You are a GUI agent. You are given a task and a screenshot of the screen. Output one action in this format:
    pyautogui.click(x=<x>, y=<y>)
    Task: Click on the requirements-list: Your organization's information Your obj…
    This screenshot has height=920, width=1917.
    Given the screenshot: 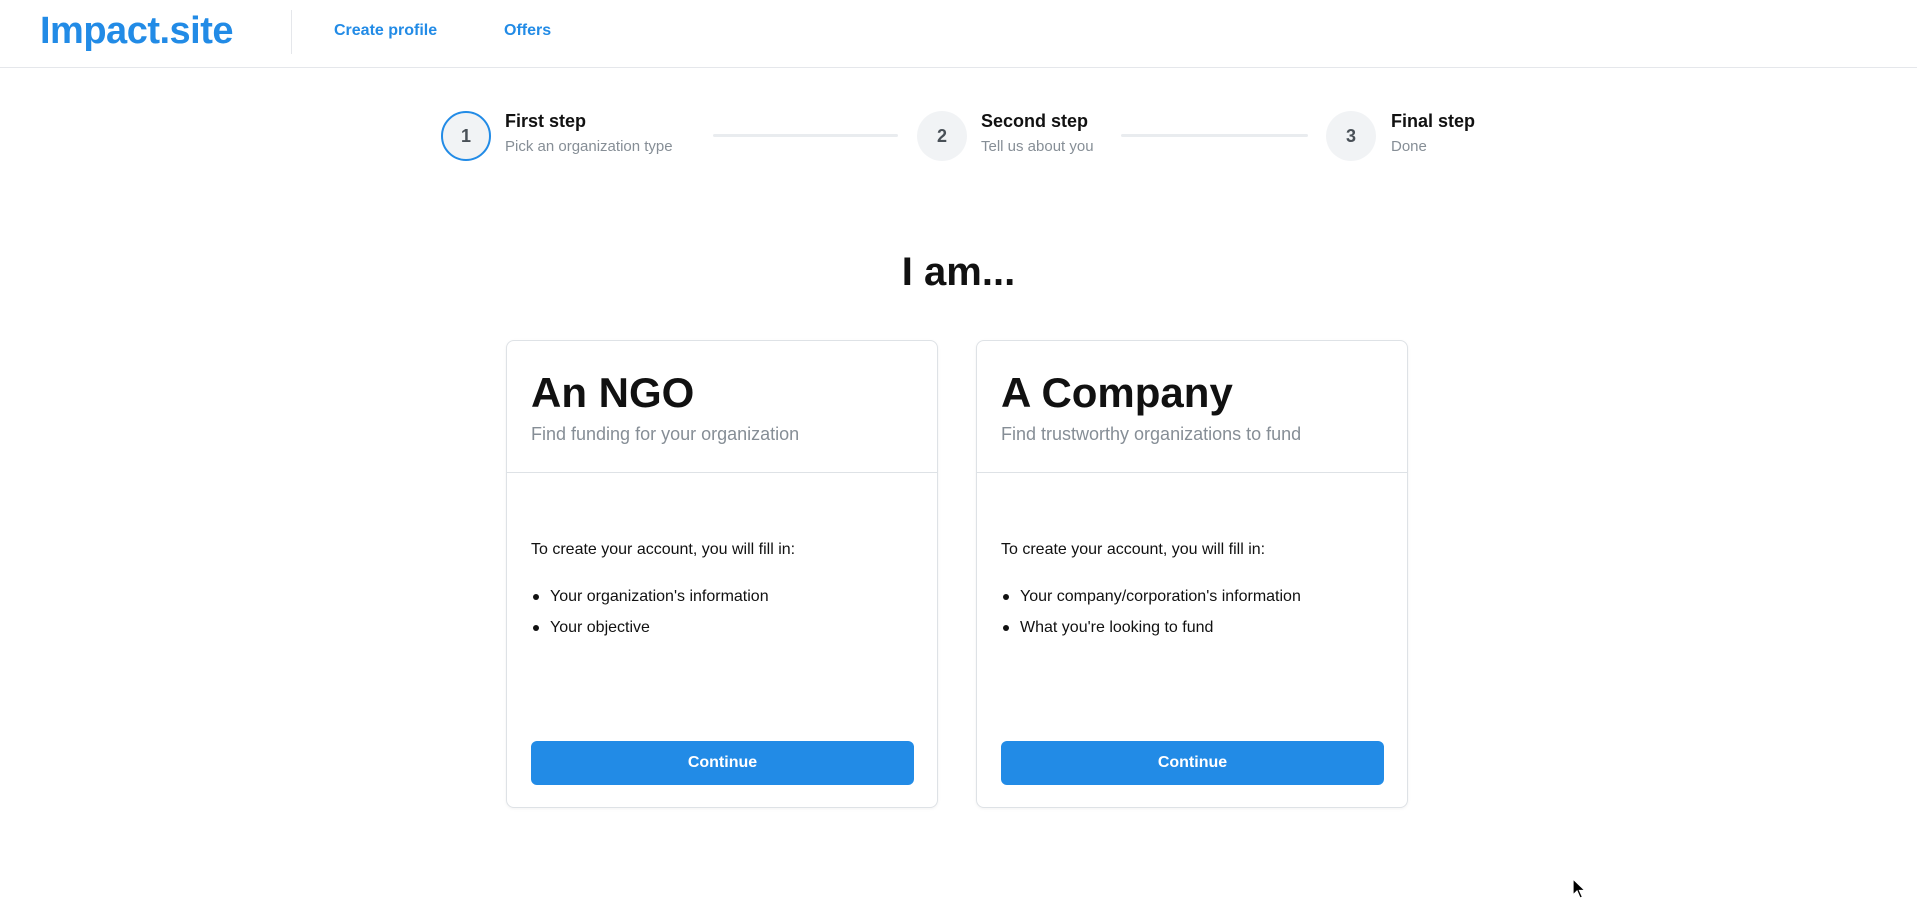 What is the action you would take?
    pyautogui.click(x=650, y=612)
    